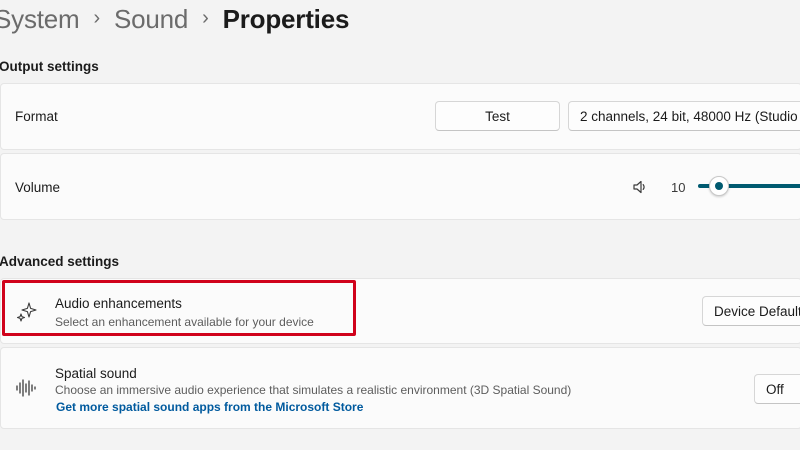 Image resolution: width=800 pixels, height=450 pixels. I want to click on format-label: Format, so click(36, 116).